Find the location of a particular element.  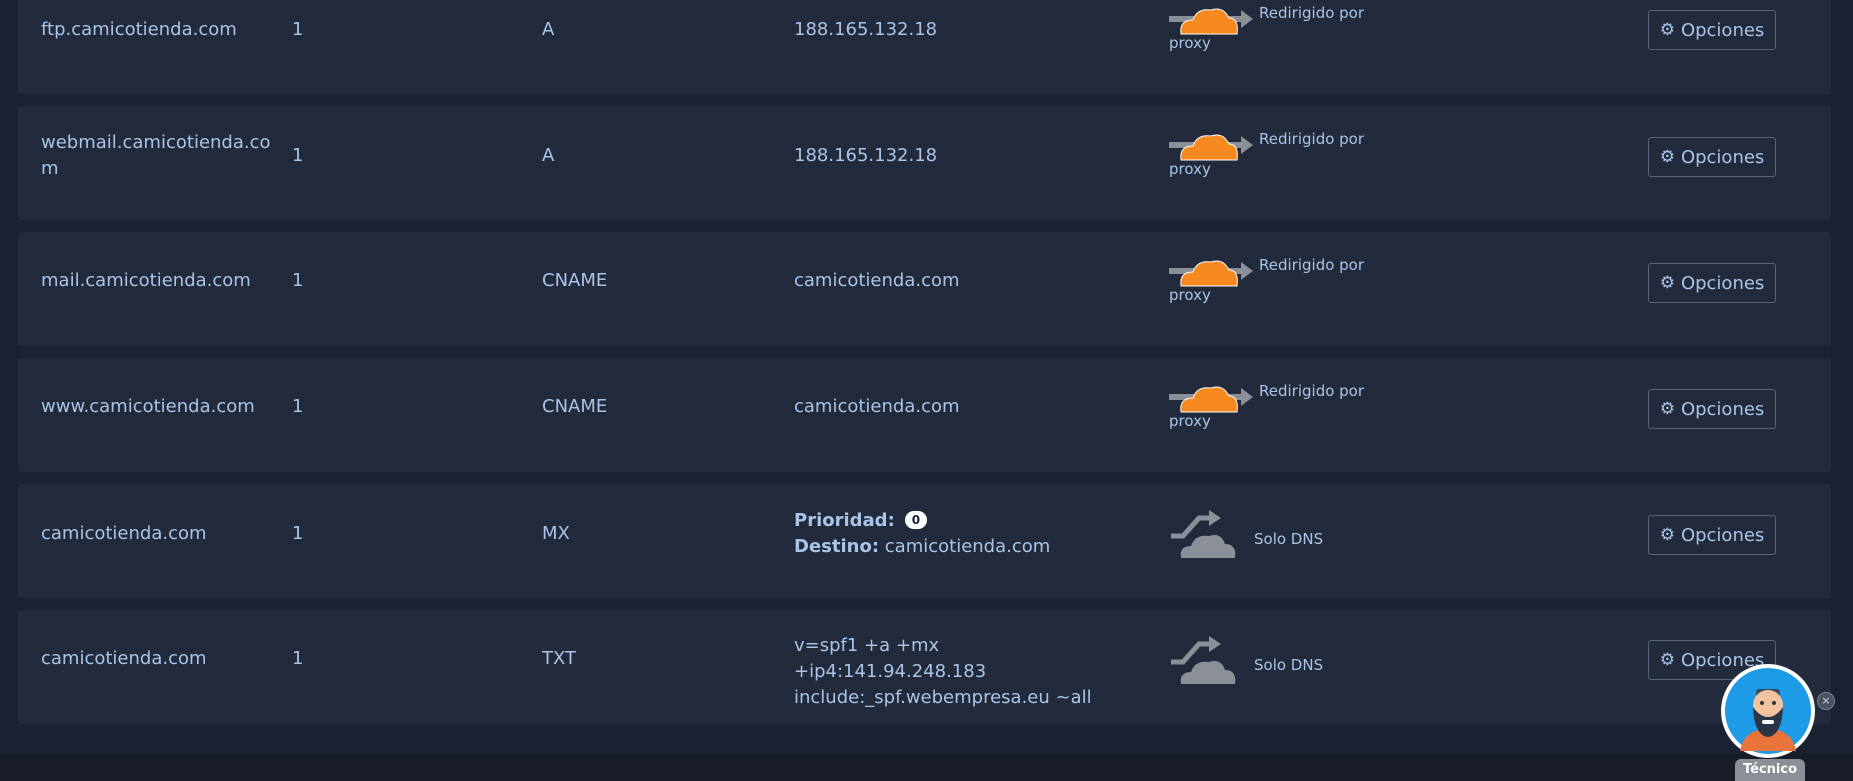

support-assistant-avatar is located at coordinates (1768, 711).